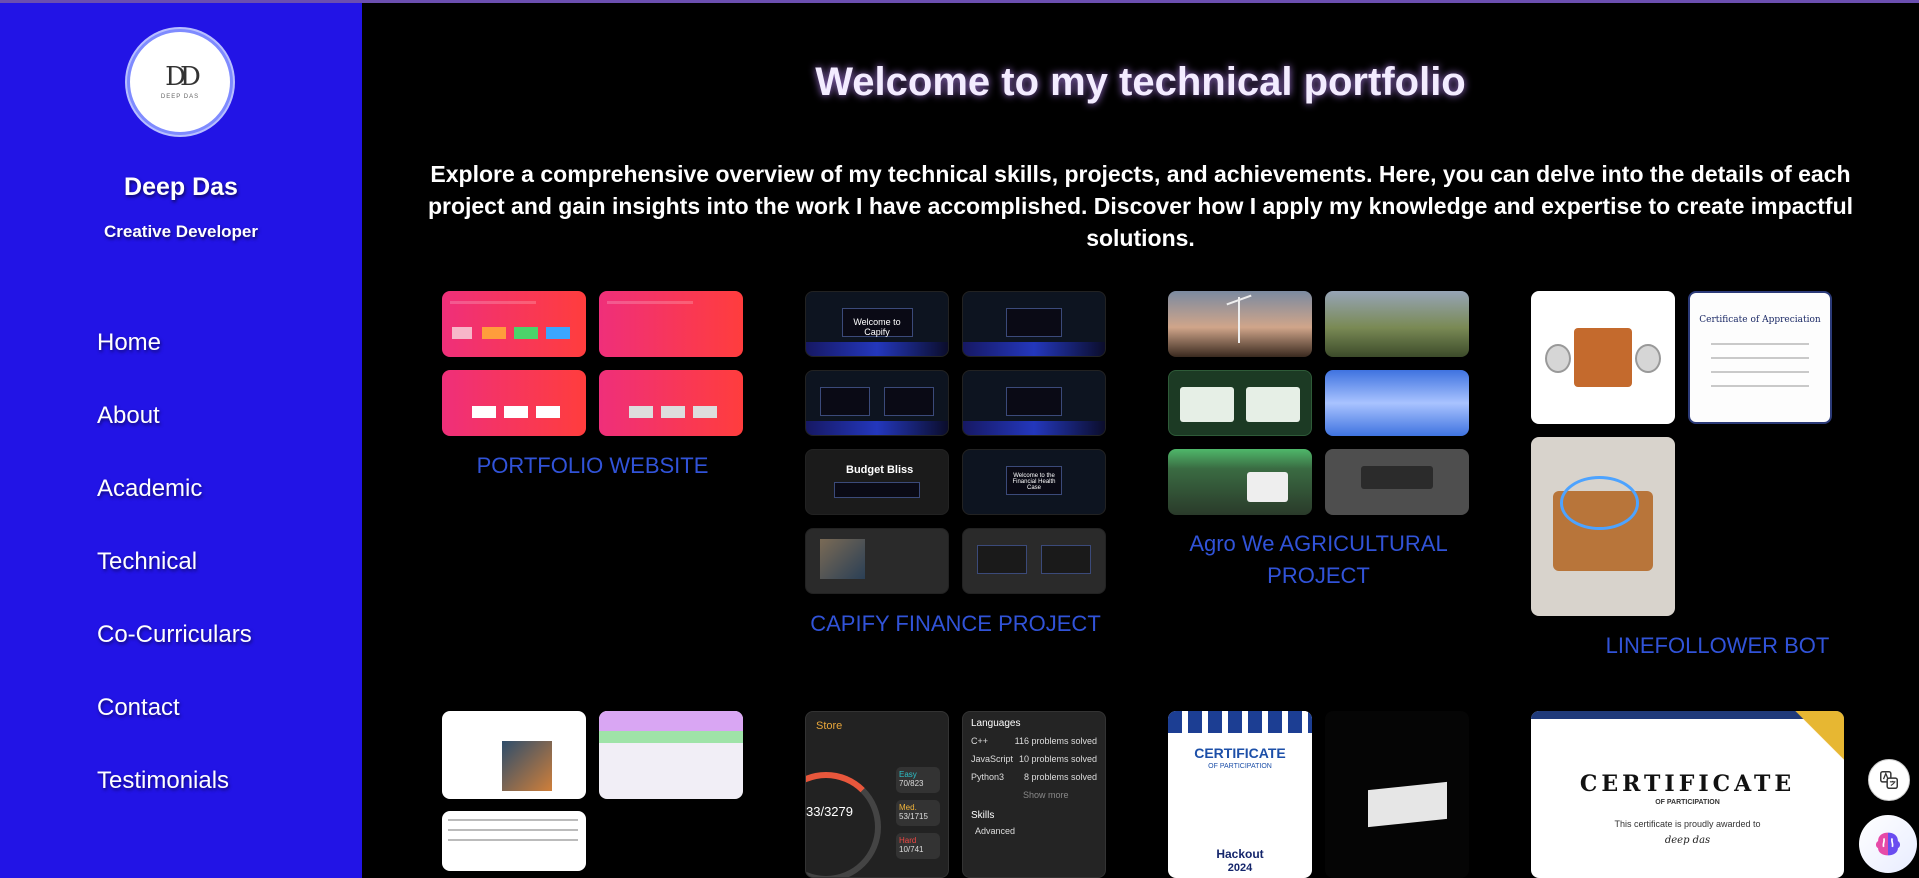  Describe the element at coordinates (1687, 824) in the screenshot. I see `certificate-award-line: This certificate is proudly awarded to` at that location.